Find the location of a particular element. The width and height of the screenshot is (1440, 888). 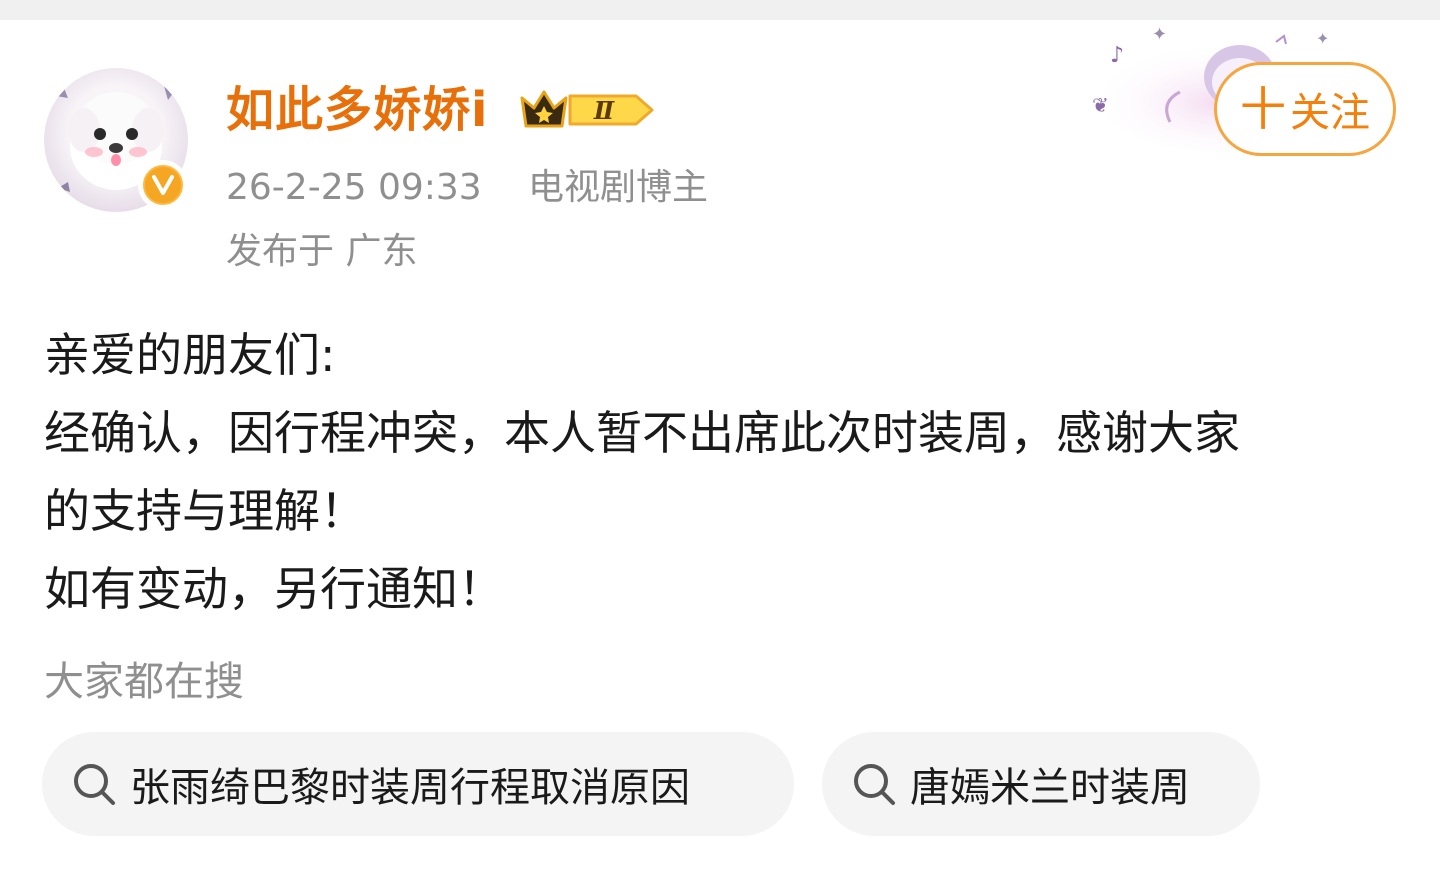

post-line: 如有变动，另行通知！ is located at coordinates (274, 589).